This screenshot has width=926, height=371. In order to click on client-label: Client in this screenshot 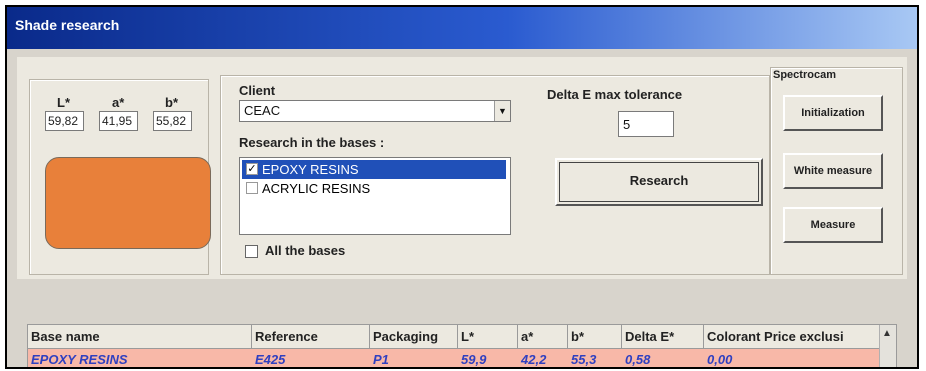, I will do `click(257, 90)`.